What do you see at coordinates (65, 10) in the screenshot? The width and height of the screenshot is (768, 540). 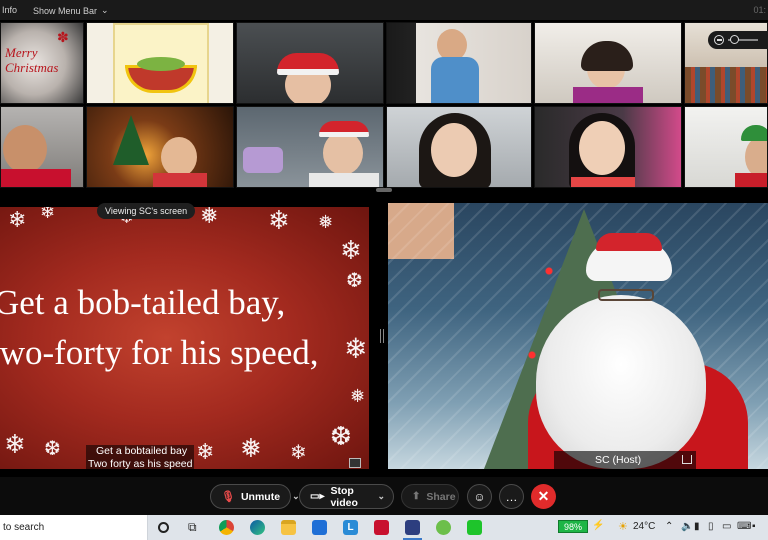 I see `show-menu-bar-label: Show Menu Bar` at bounding box center [65, 10].